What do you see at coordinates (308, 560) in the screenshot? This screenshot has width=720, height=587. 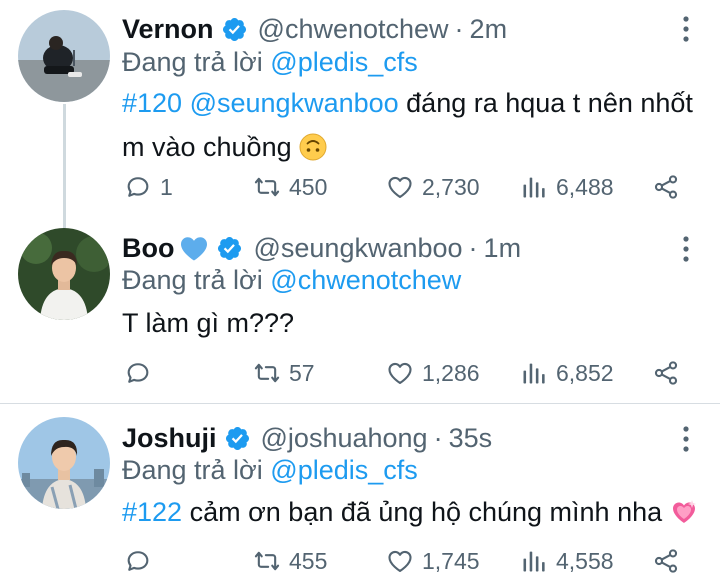 I see `retweet-count: 455` at bounding box center [308, 560].